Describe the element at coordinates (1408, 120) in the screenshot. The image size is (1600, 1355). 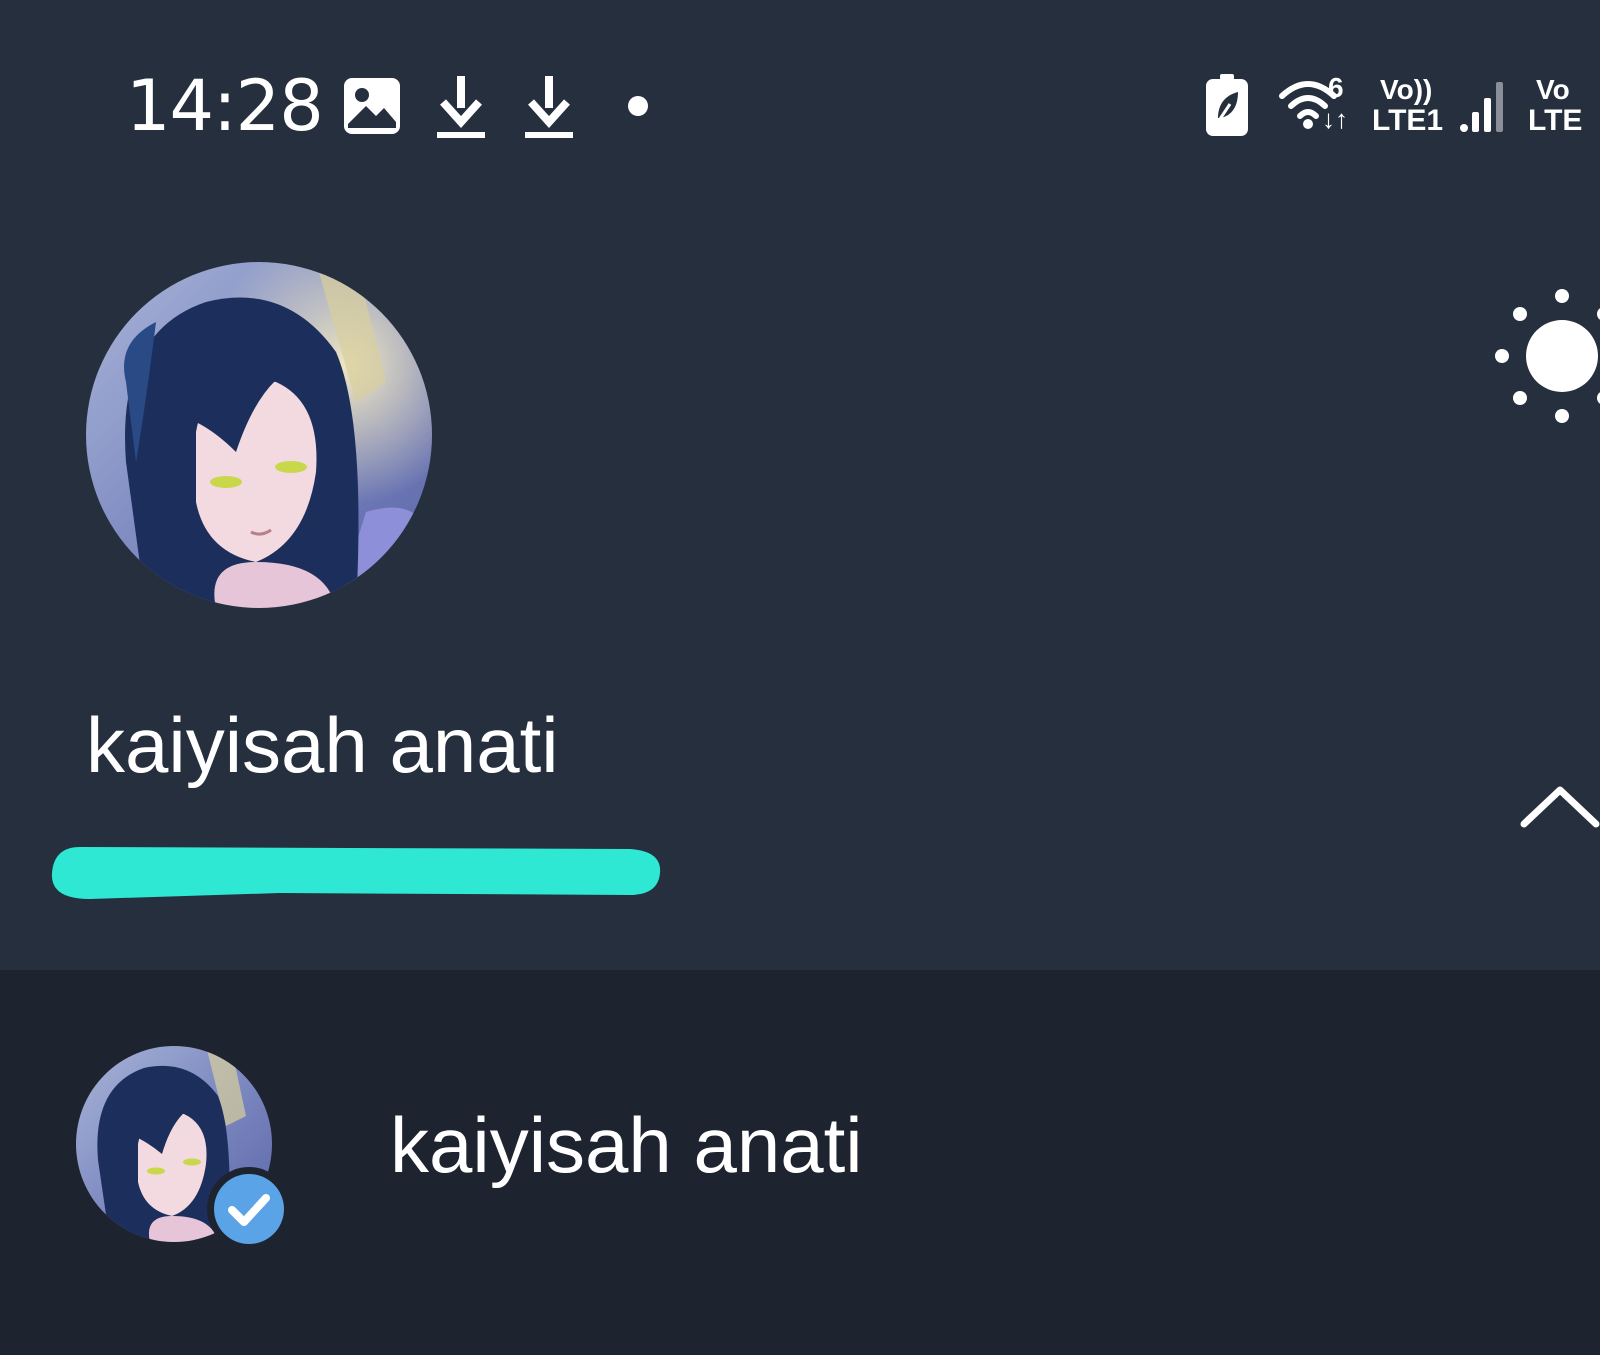
I see `sim1-network: LTE1` at that location.